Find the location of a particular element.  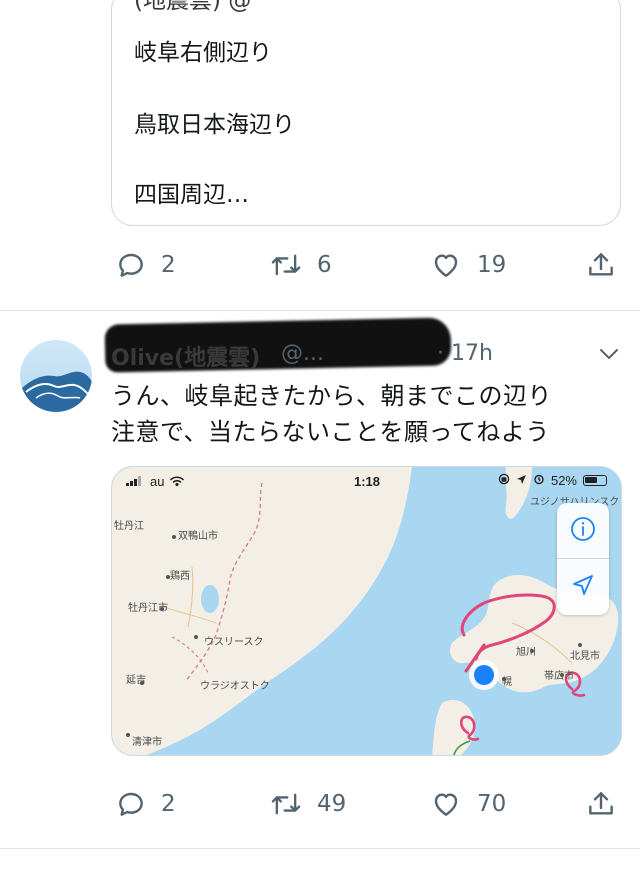

battery-icon is located at coordinates (595, 480).